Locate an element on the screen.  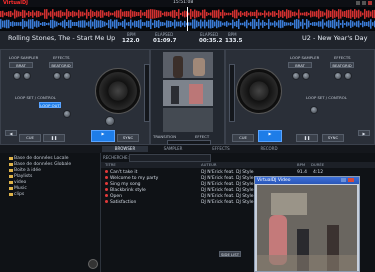
table-row: Can't take it is located at coordinates (121, 172).